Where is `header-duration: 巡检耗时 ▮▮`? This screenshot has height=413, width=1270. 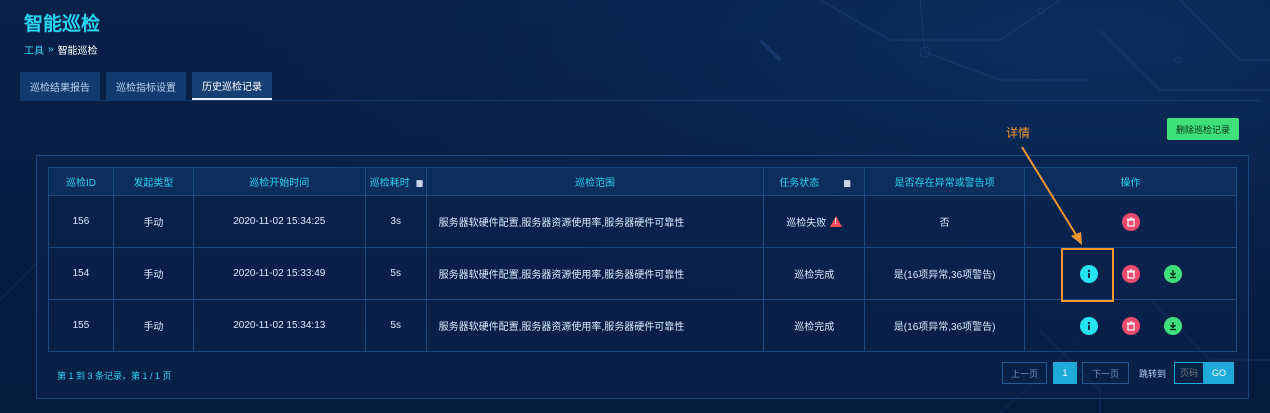 header-duration: 巡检耗时 ▮▮ is located at coordinates (395, 181).